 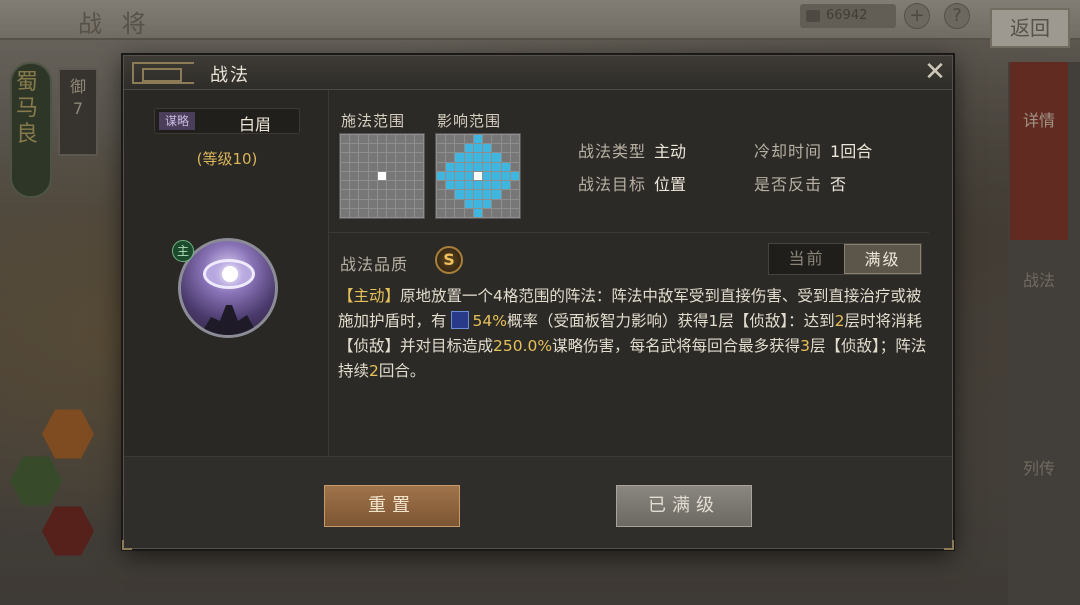 I want to click on desc-part: 谋略伤害，每名武将每回合最多获得, so click(x=676, y=346).